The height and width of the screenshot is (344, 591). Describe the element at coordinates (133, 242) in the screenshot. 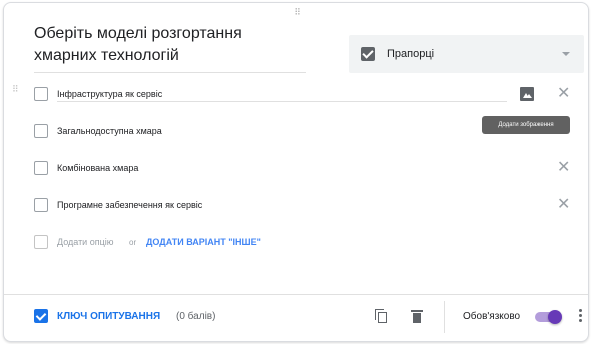

I see `or-label: or` at that location.